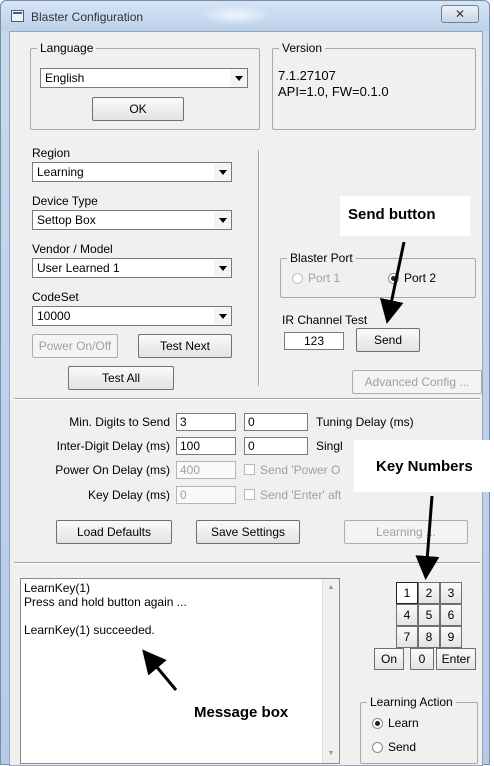 The width and height of the screenshot is (494, 766). Describe the element at coordinates (429, 593) in the screenshot. I see `key-2: 2` at that location.